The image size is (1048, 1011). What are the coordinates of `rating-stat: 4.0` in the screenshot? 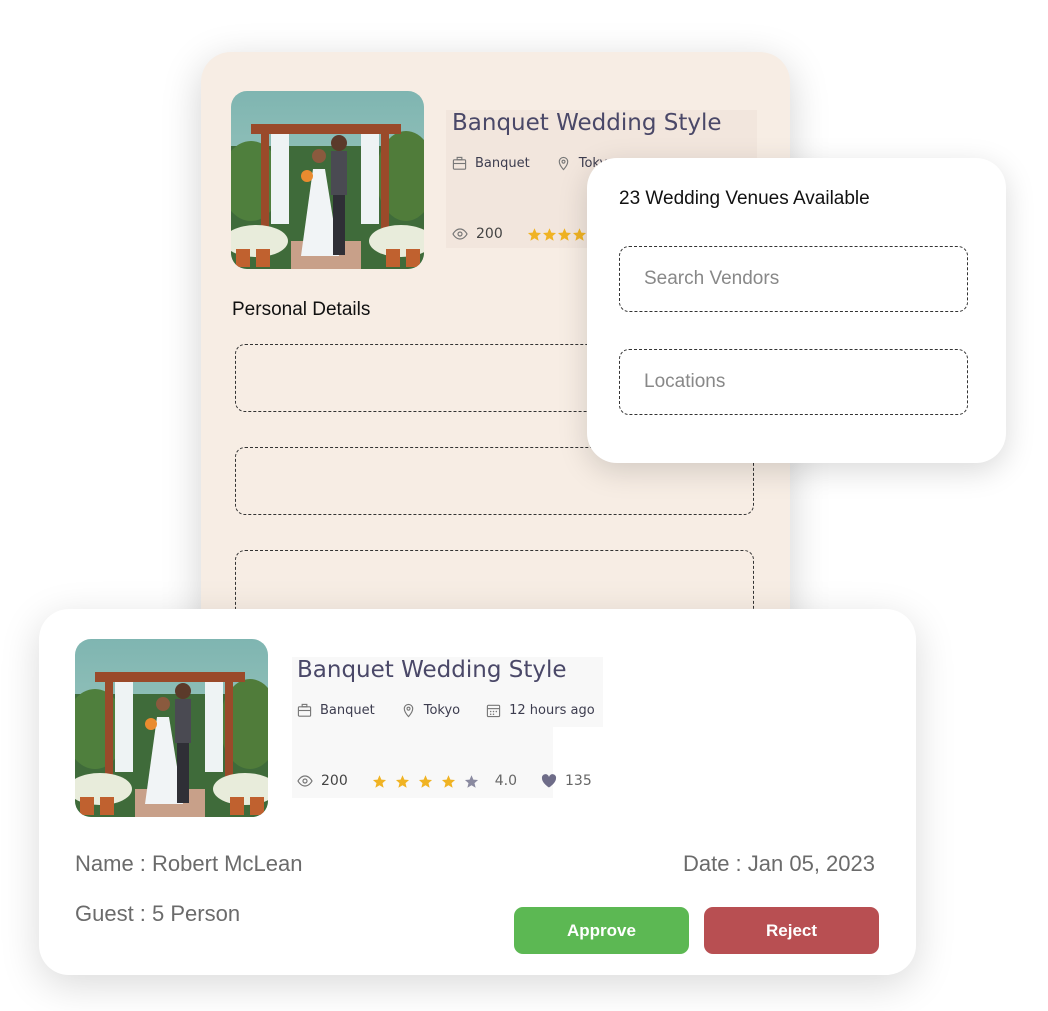 It's located at (444, 781).